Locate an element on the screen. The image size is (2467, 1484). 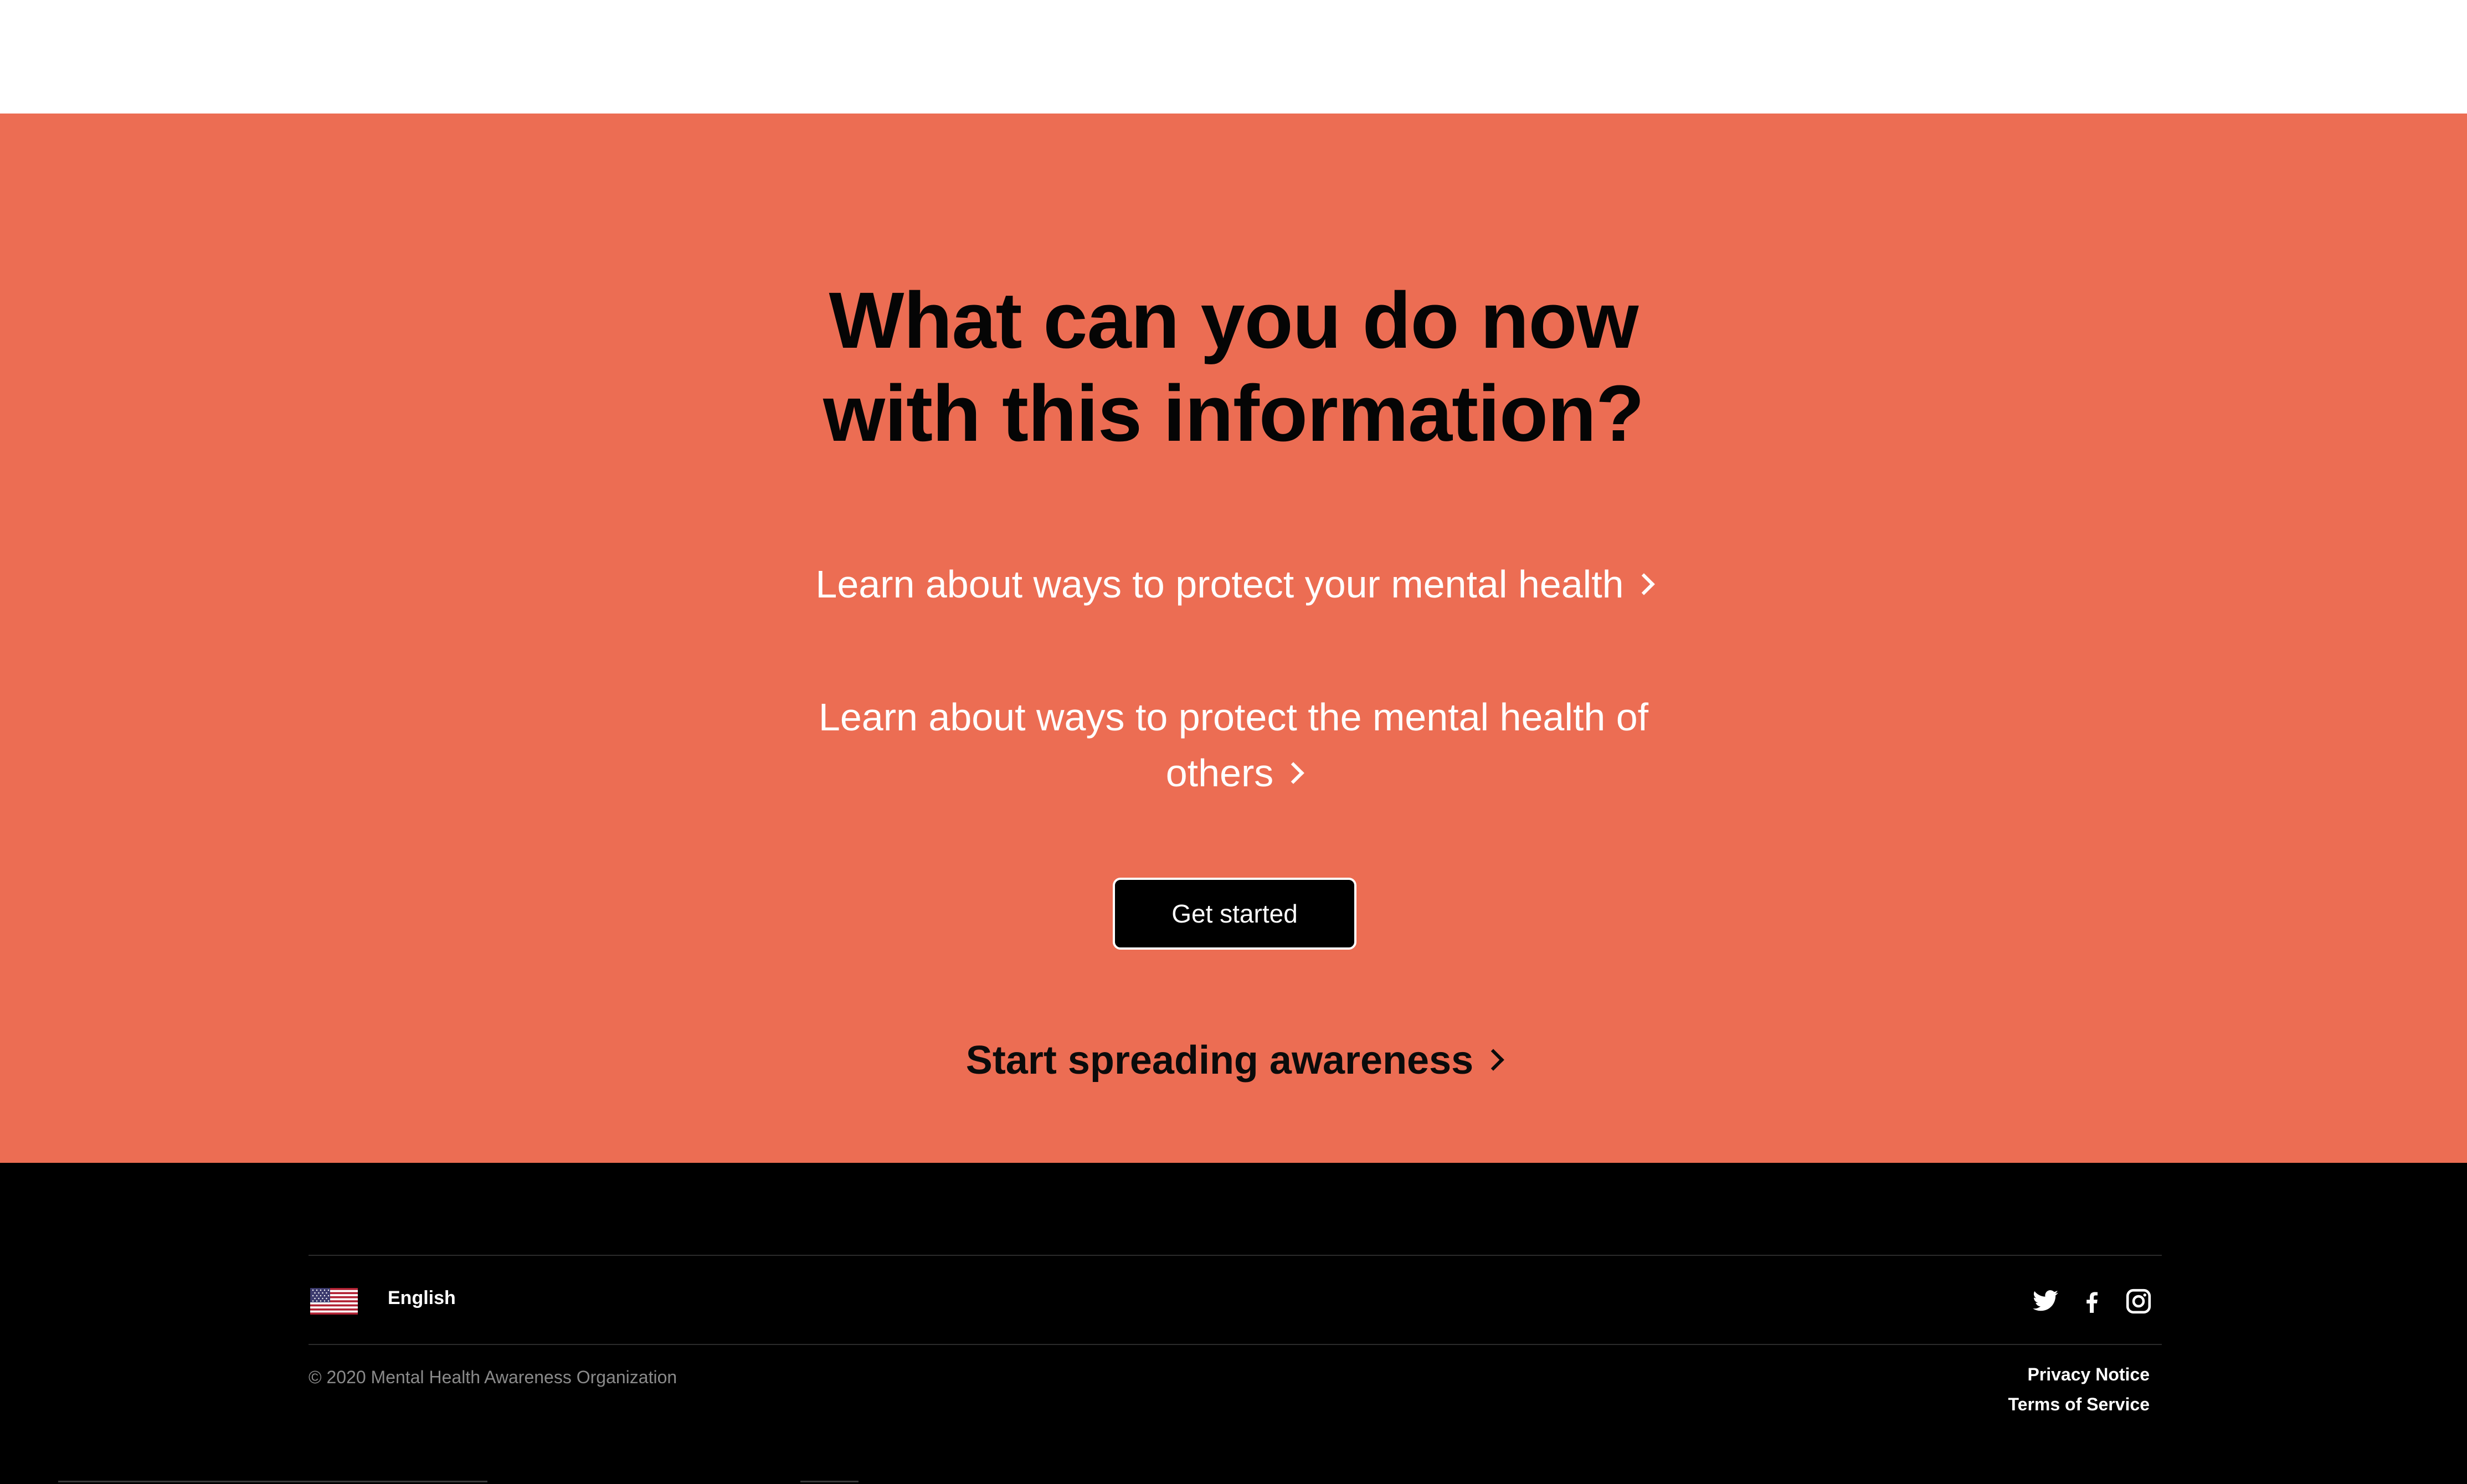
twitter-icon-graphic is located at coordinates (2045, 1300).